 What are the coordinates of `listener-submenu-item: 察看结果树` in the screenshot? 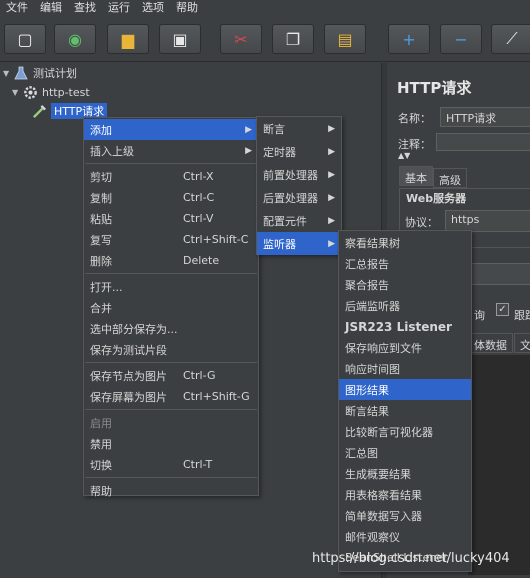 It's located at (405, 242).